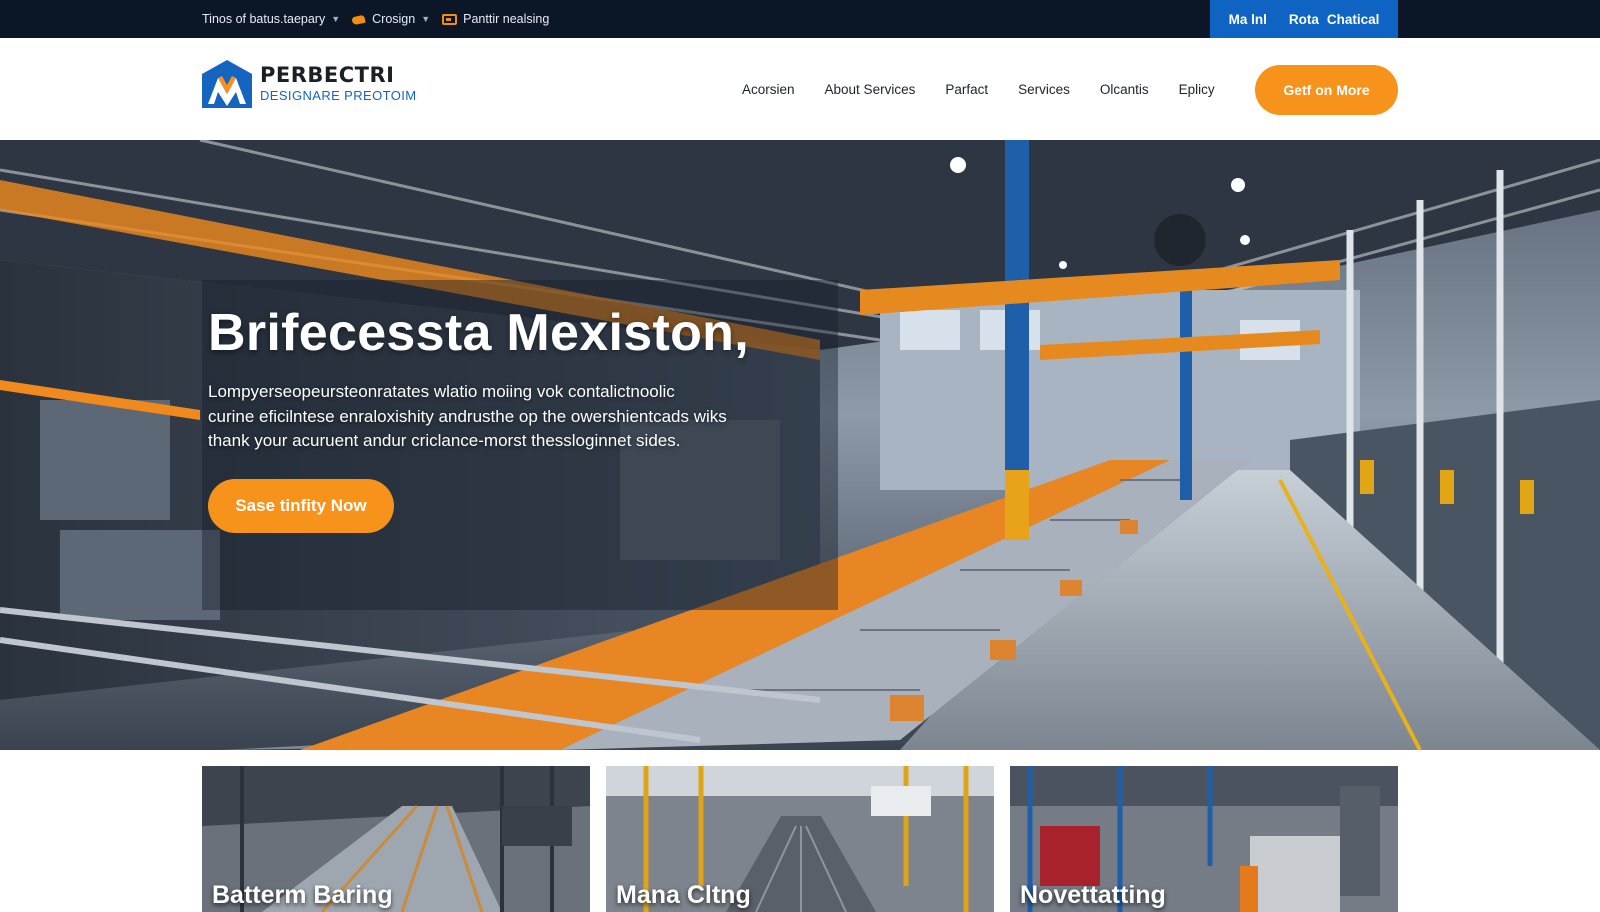  What do you see at coordinates (1197, 89) in the screenshot?
I see `nav-item-eplicy: Eplicy` at bounding box center [1197, 89].